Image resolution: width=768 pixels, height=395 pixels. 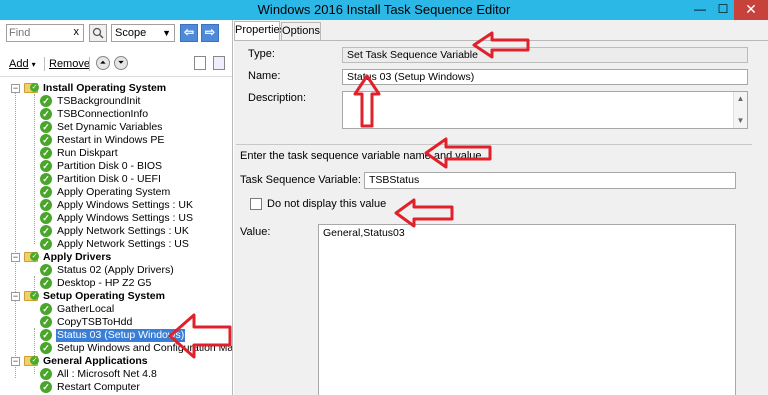 I want to click on options-icon, so click(x=219, y=63).